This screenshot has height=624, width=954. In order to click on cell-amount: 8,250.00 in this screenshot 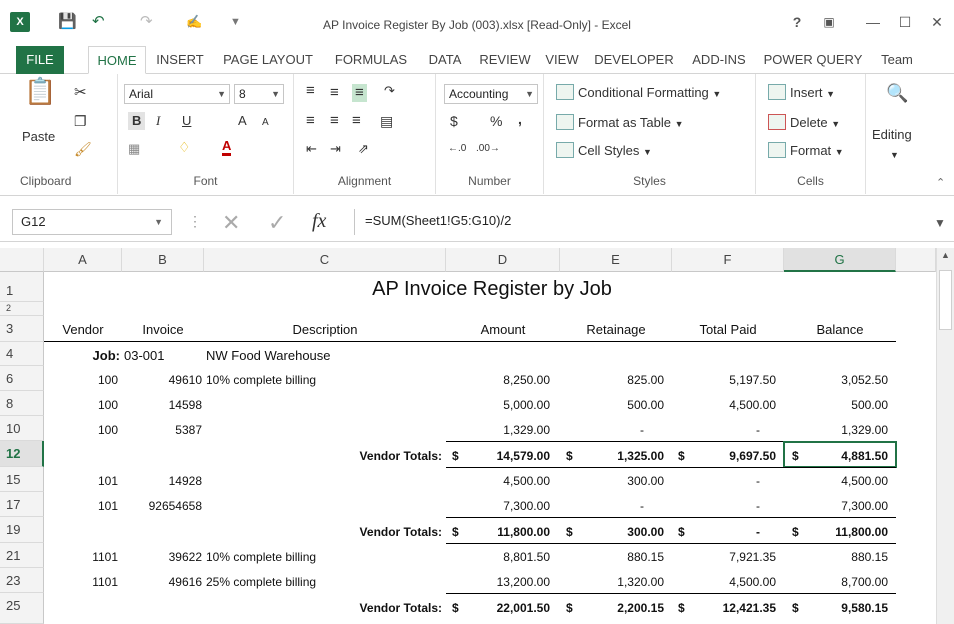, I will do `click(498, 380)`.